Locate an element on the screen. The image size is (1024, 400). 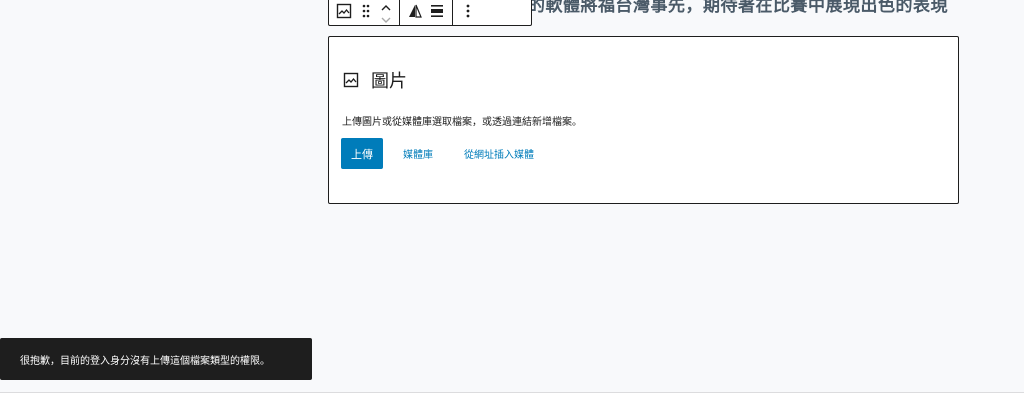
placeholder-label: 圖片 is located at coordinates (375, 80).